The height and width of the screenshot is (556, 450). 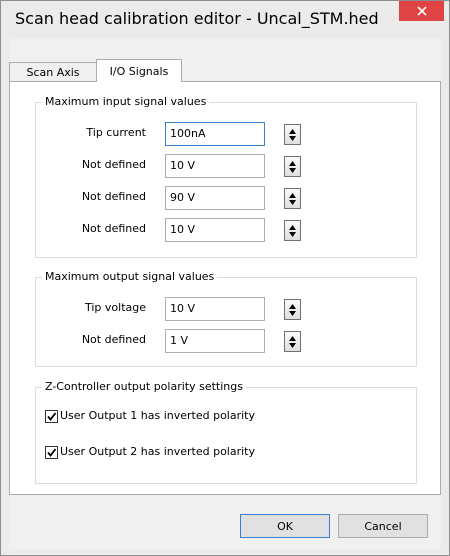 I want to click on tab-io-signals: I/O Signals, so click(x=139, y=70).